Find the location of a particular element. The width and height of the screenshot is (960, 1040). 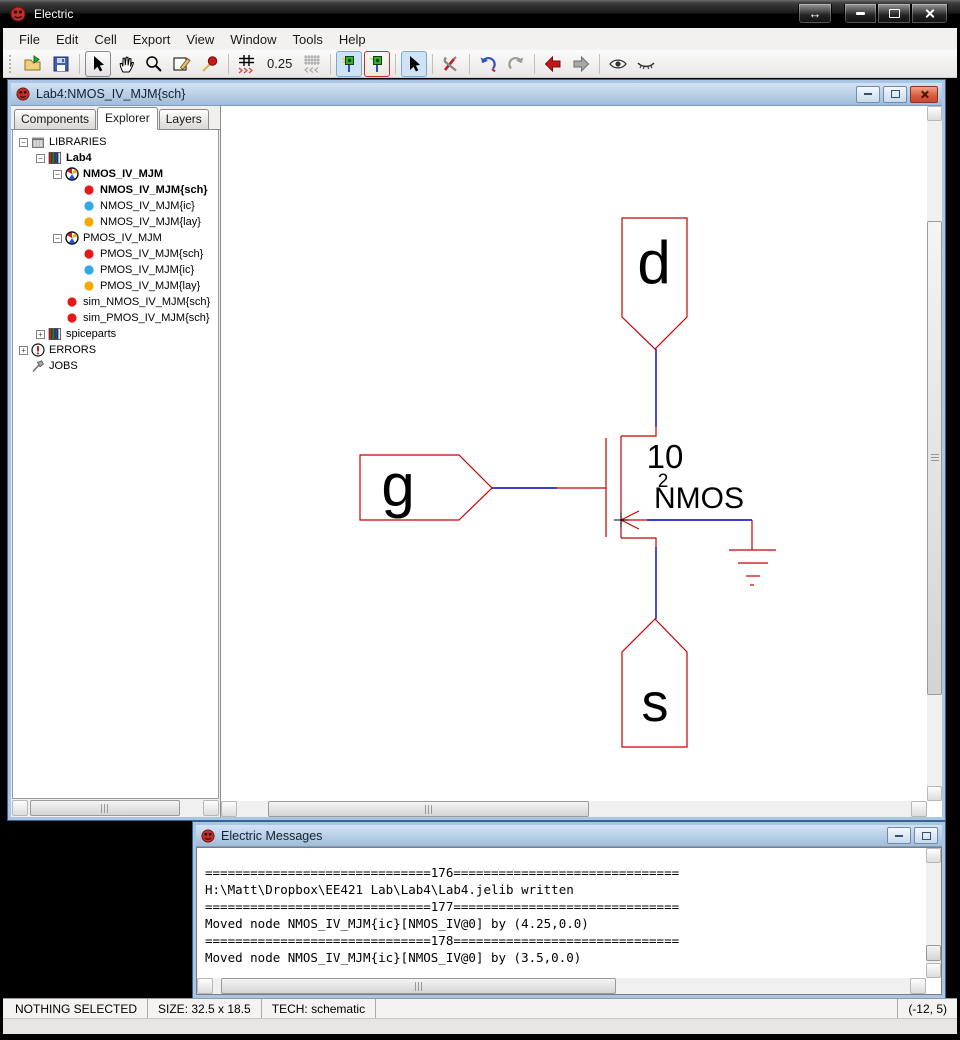

edit-cell-icon is located at coordinates (182, 64).